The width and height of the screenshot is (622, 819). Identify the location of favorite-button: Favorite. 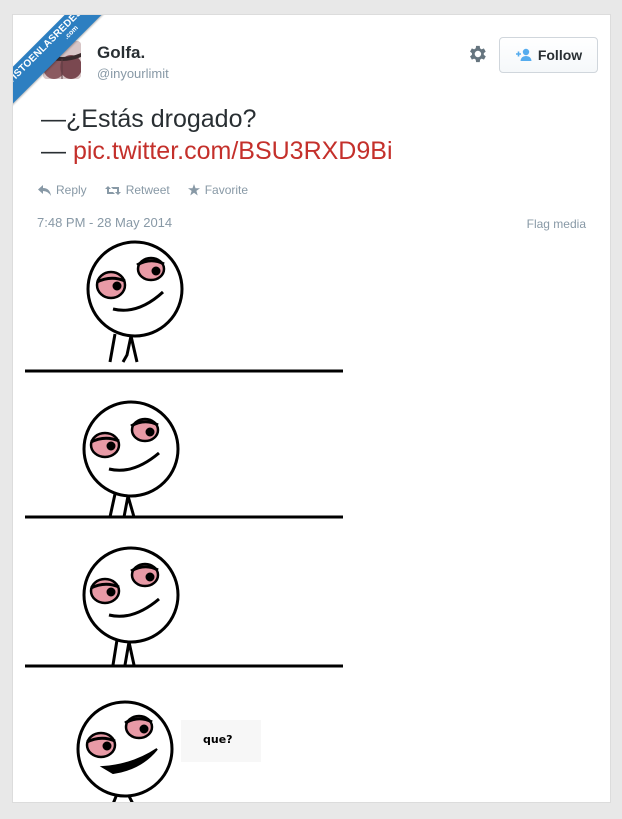
(218, 190).